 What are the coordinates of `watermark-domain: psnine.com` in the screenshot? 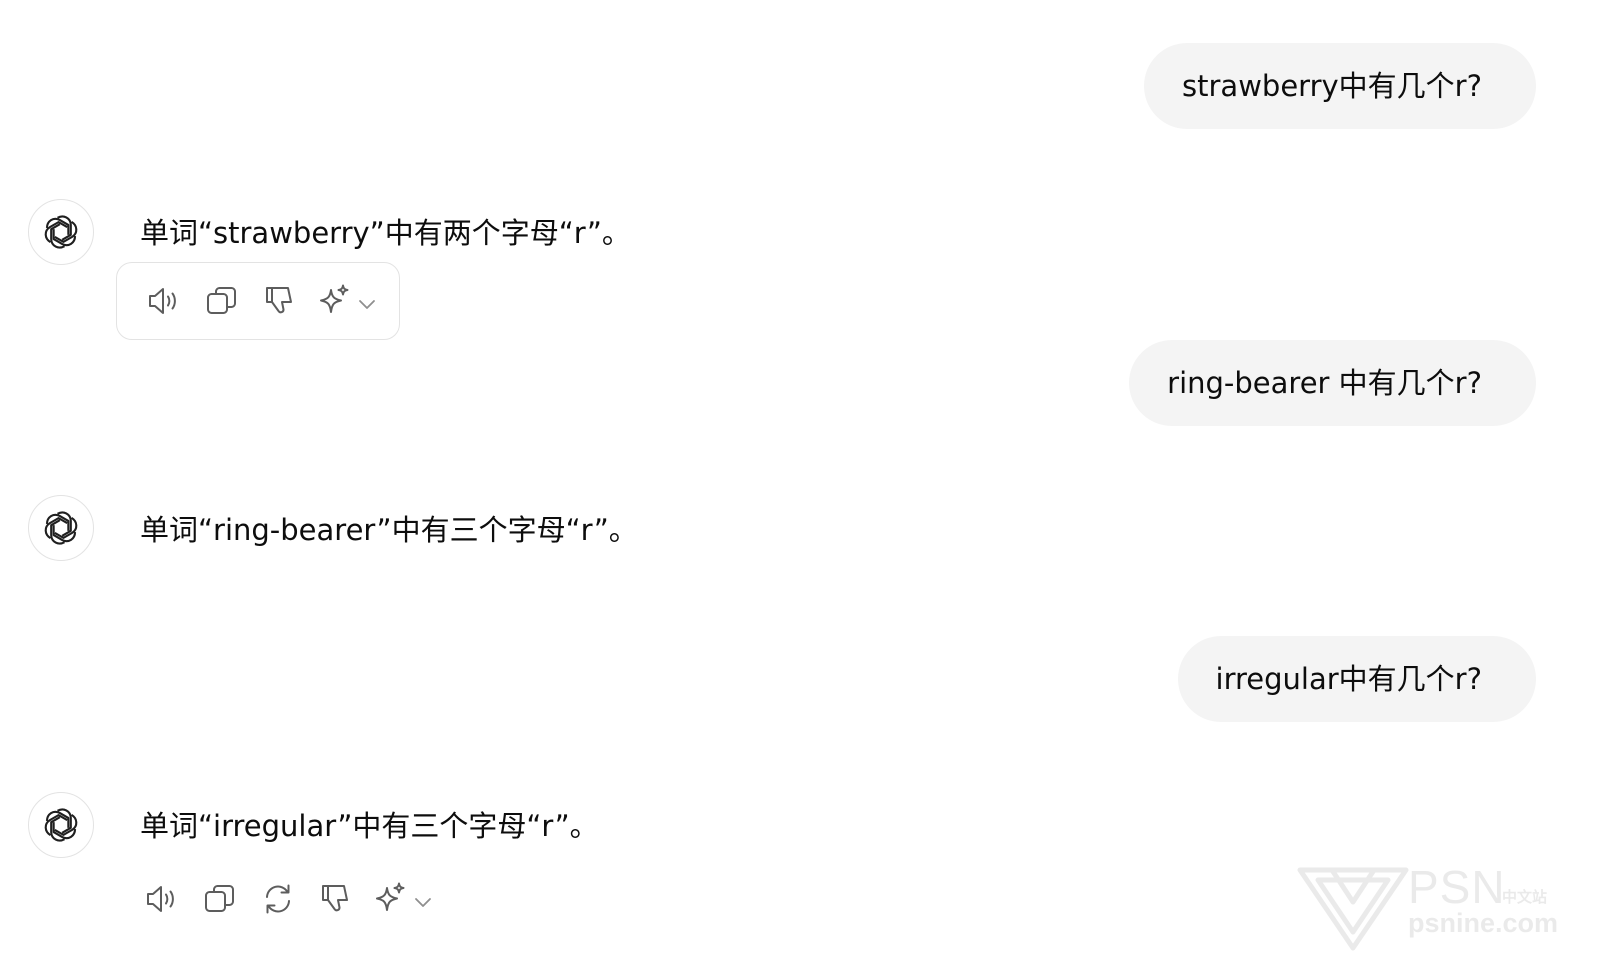 It's located at (1483, 923).